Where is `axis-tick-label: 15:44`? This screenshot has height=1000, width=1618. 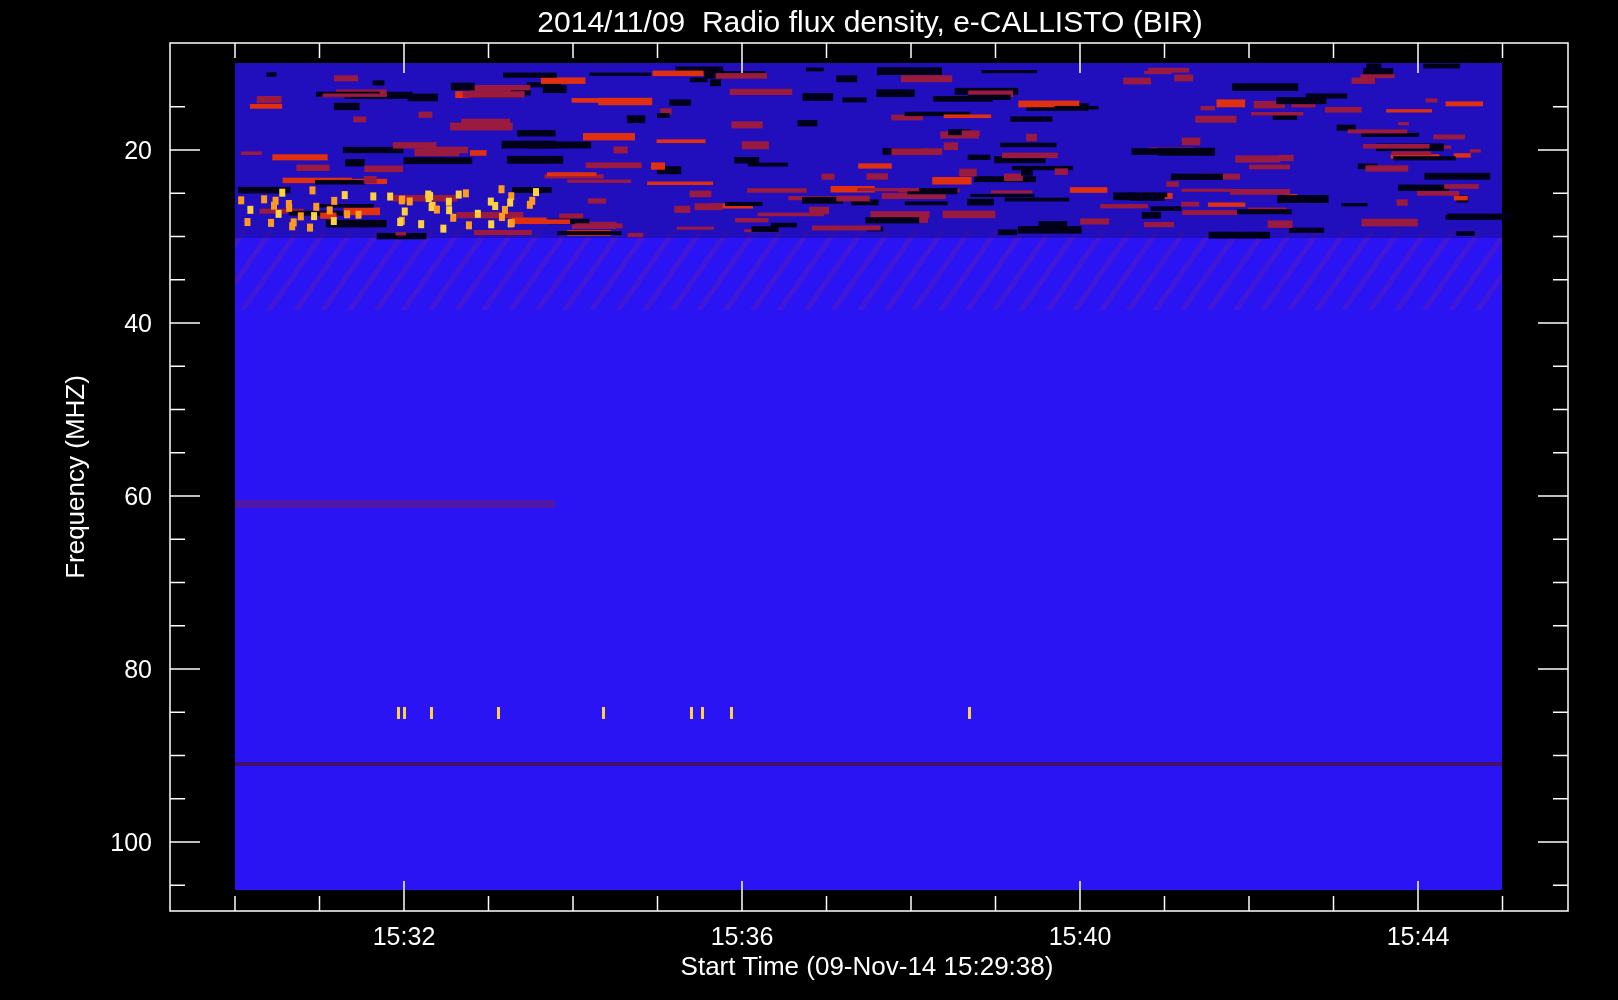
axis-tick-label: 15:44 is located at coordinates (1418, 936).